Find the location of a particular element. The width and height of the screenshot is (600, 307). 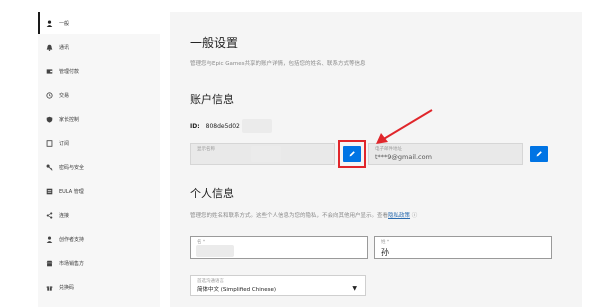

edit-email-button is located at coordinates (539, 154).